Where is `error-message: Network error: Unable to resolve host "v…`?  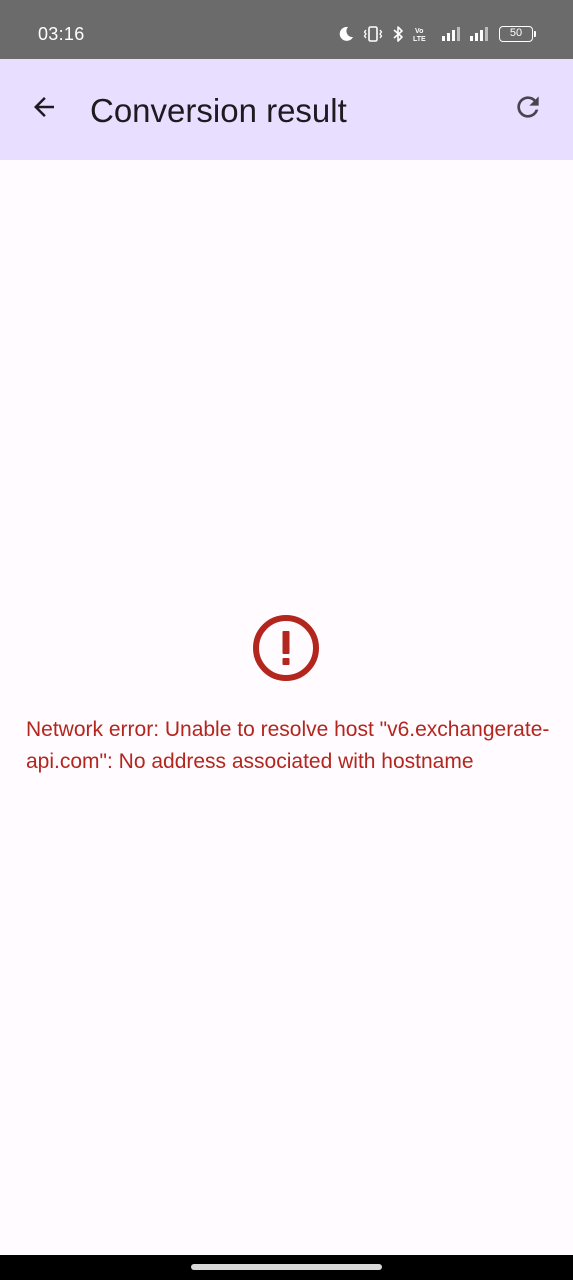 error-message: Network error: Unable to resolve host "v… is located at coordinates (288, 745).